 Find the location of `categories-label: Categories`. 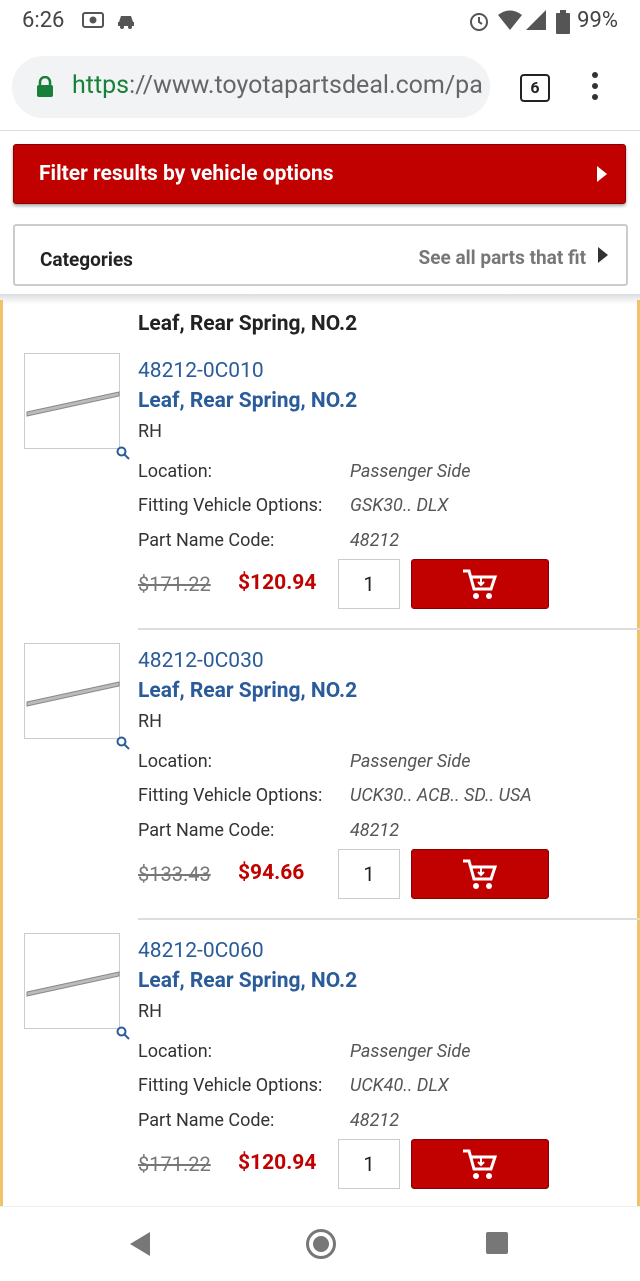

categories-label: Categories is located at coordinates (86, 259).